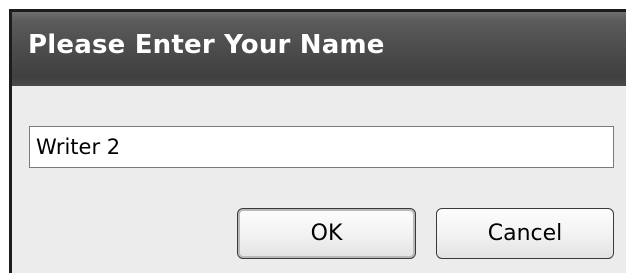 Image resolution: width=627 pixels, height=273 pixels. Describe the element at coordinates (525, 233) in the screenshot. I see `cancel-button: Cancel` at that location.